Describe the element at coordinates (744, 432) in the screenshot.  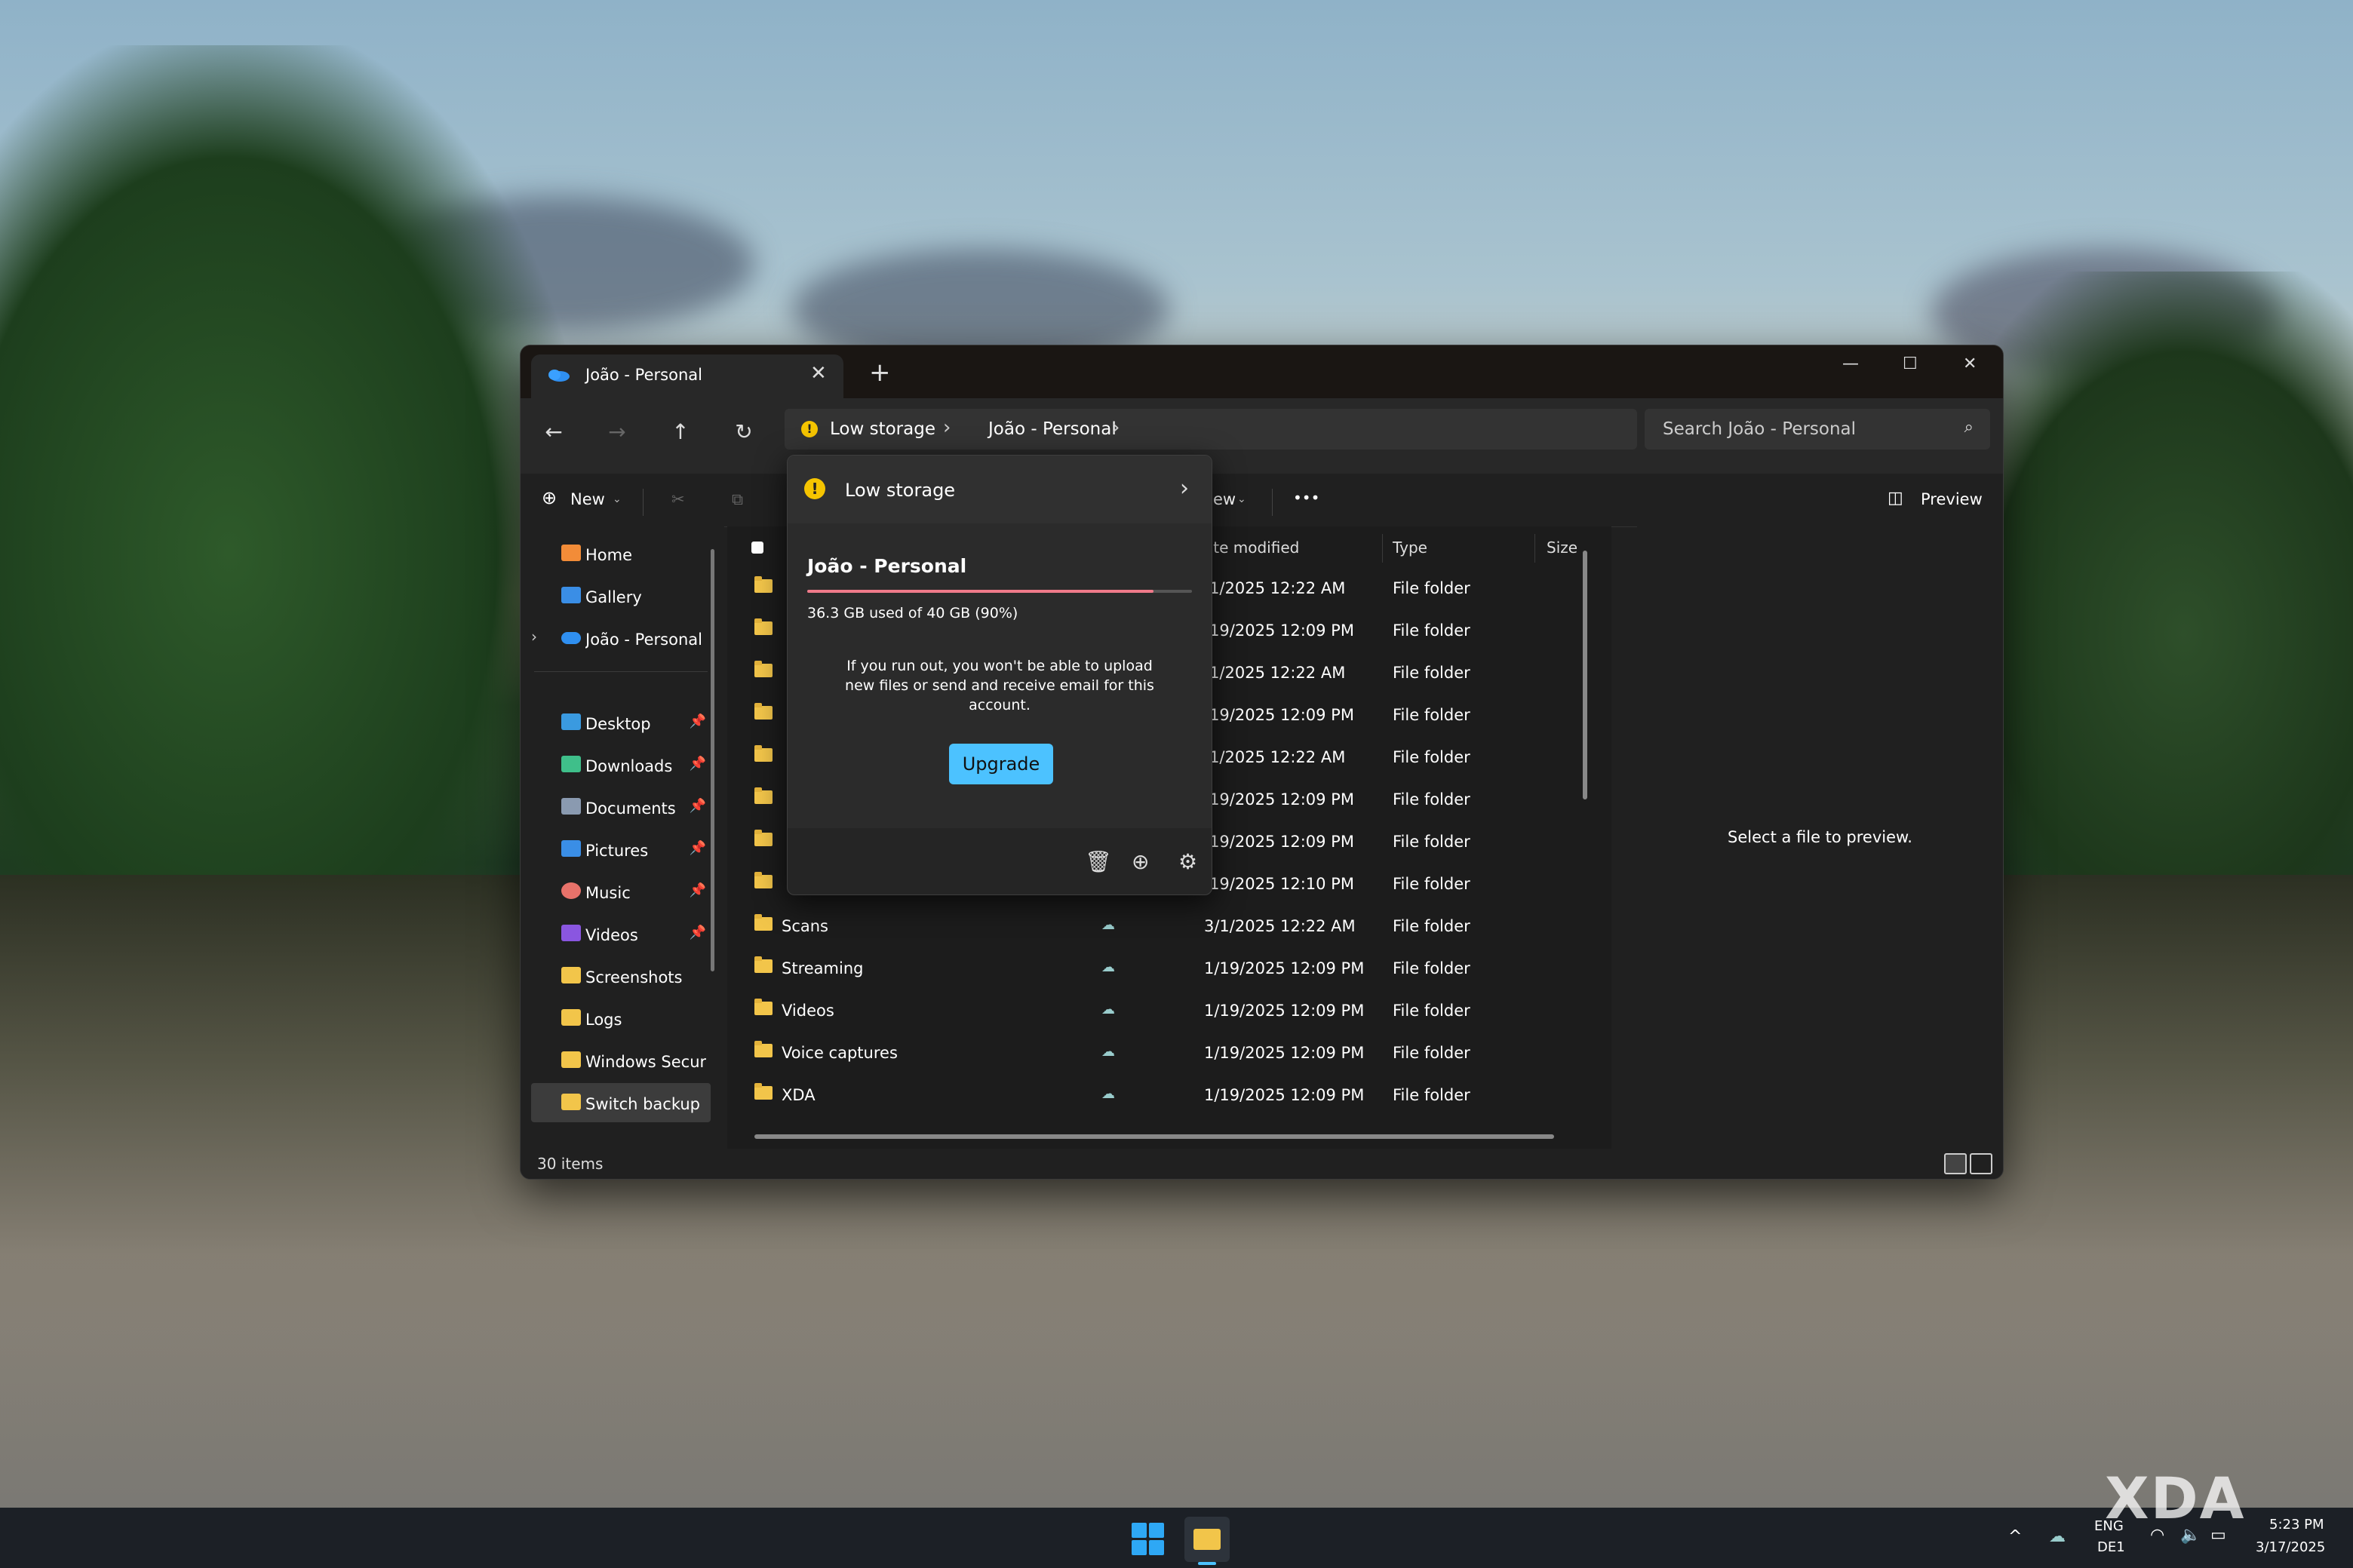
I see `refresh-button: ↻` at that location.